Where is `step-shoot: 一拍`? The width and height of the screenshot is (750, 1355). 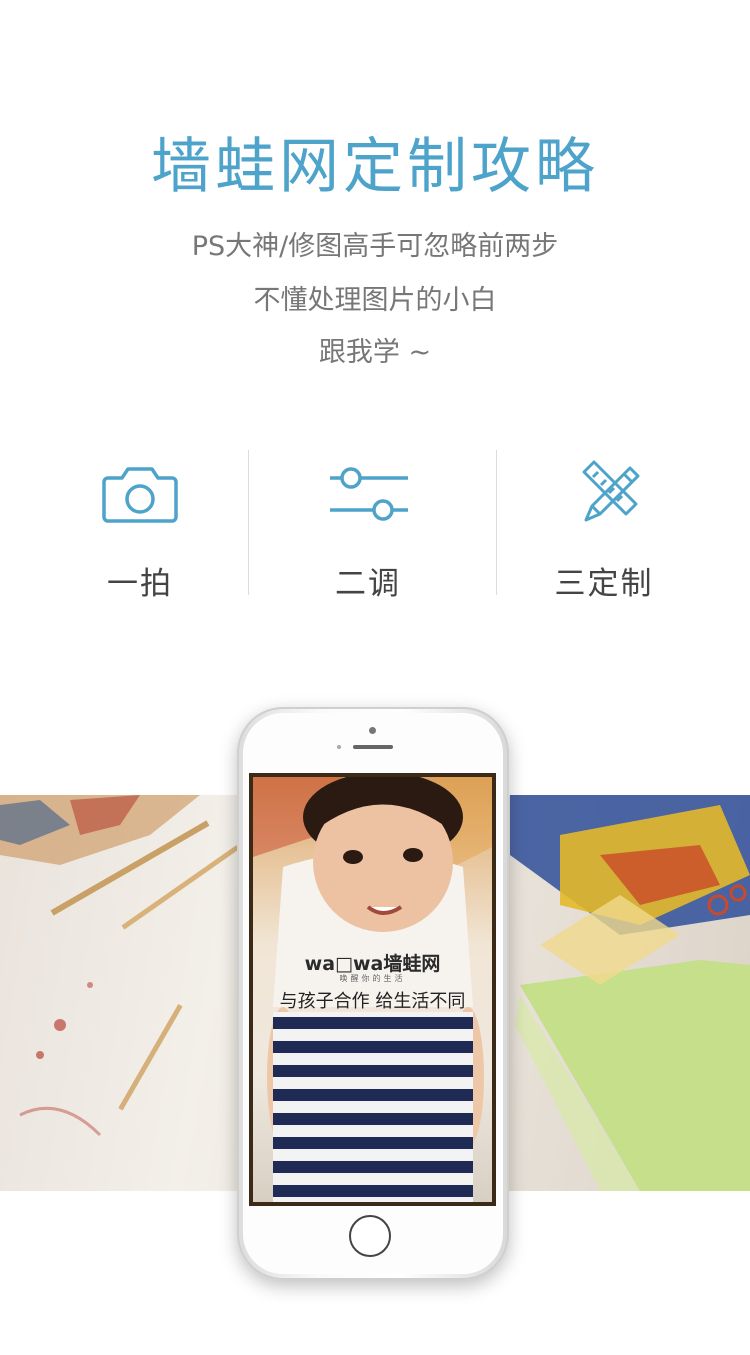
step-shoot: 一拍 is located at coordinates (140, 526).